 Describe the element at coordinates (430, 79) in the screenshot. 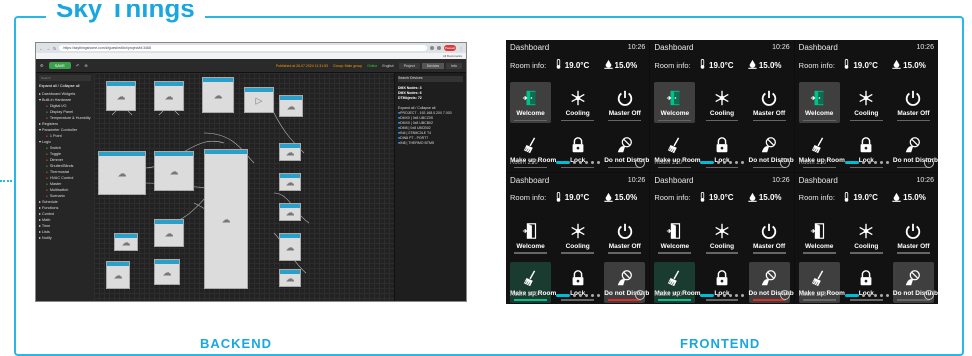

I see `devices-search-input: Search Devices` at that location.